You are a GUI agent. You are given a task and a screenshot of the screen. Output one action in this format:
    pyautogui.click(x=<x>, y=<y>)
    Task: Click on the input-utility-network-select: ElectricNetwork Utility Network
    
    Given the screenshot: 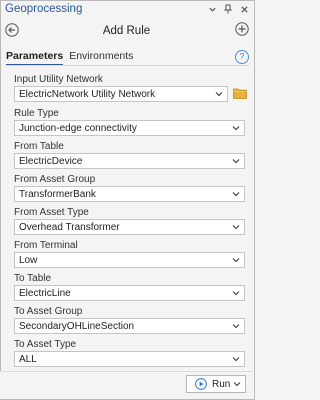 What is the action you would take?
    pyautogui.click(x=121, y=94)
    